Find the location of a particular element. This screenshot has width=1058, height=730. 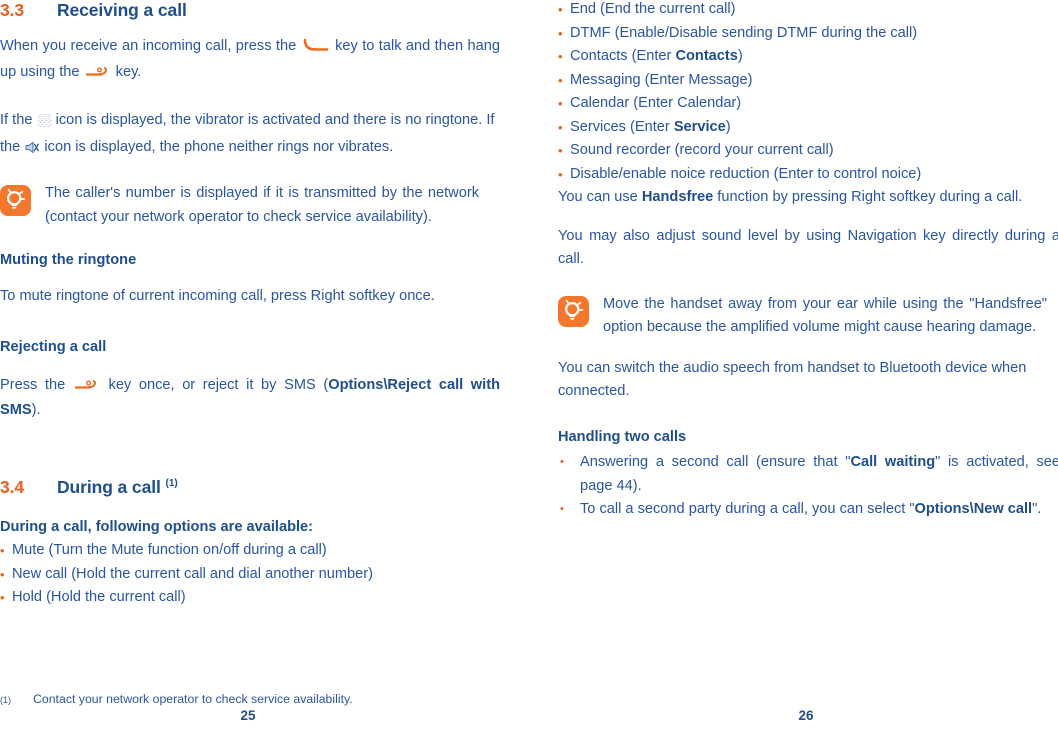

list-item: Messaging (Enter Message) is located at coordinates (808, 81).